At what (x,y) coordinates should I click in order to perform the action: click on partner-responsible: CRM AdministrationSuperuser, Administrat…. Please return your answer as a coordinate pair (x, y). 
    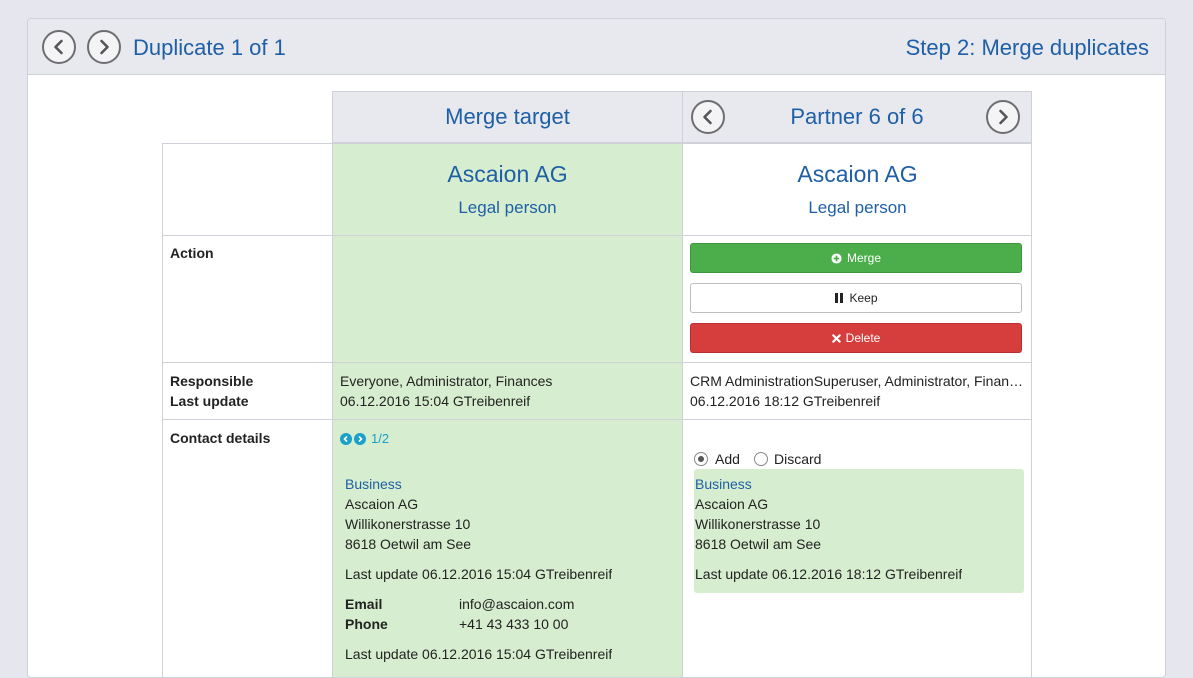
    Looking at the image, I should click on (857, 381).